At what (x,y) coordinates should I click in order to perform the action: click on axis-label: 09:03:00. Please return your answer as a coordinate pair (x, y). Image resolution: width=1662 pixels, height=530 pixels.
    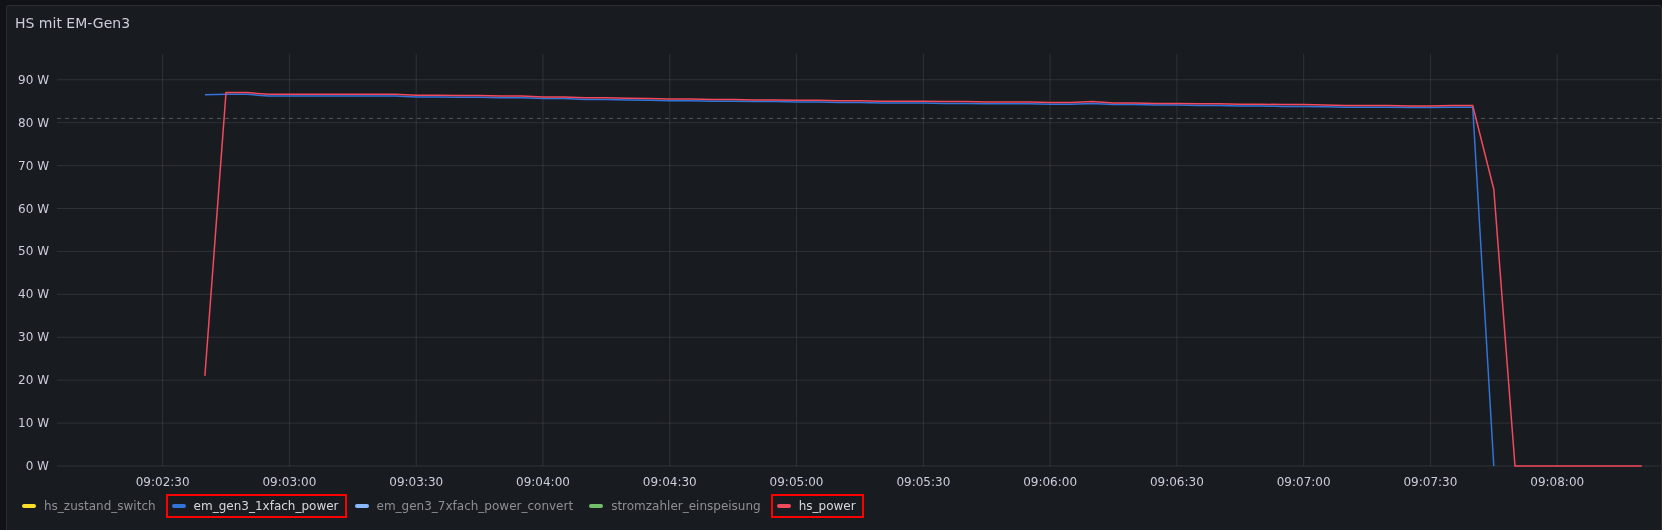
    Looking at the image, I should click on (289, 482).